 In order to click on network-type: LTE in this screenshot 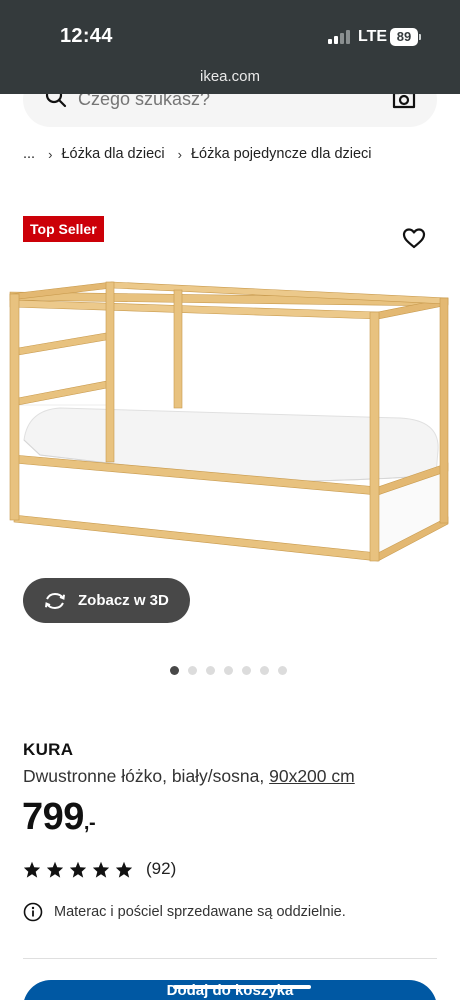, I will do `click(373, 36)`.